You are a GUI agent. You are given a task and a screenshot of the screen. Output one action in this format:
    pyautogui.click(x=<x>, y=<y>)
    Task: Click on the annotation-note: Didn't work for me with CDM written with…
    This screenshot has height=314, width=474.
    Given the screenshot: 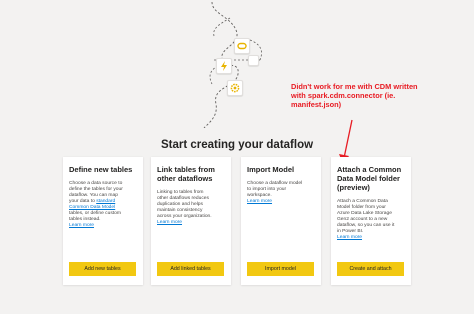 What is the action you would take?
    pyautogui.click(x=381, y=95)
    